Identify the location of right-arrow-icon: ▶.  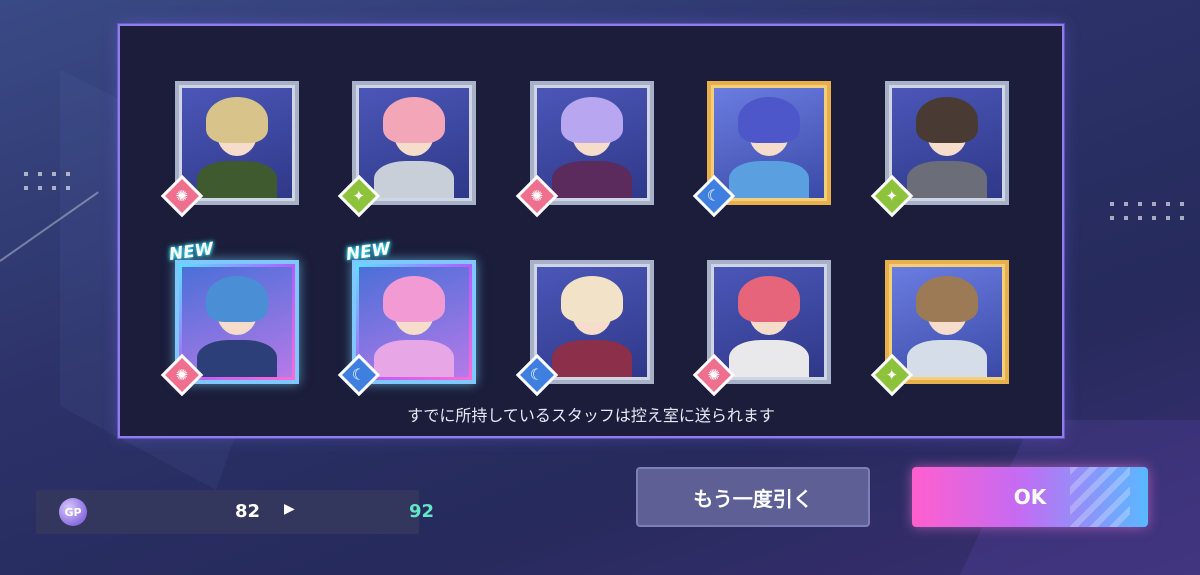
(289, 509).